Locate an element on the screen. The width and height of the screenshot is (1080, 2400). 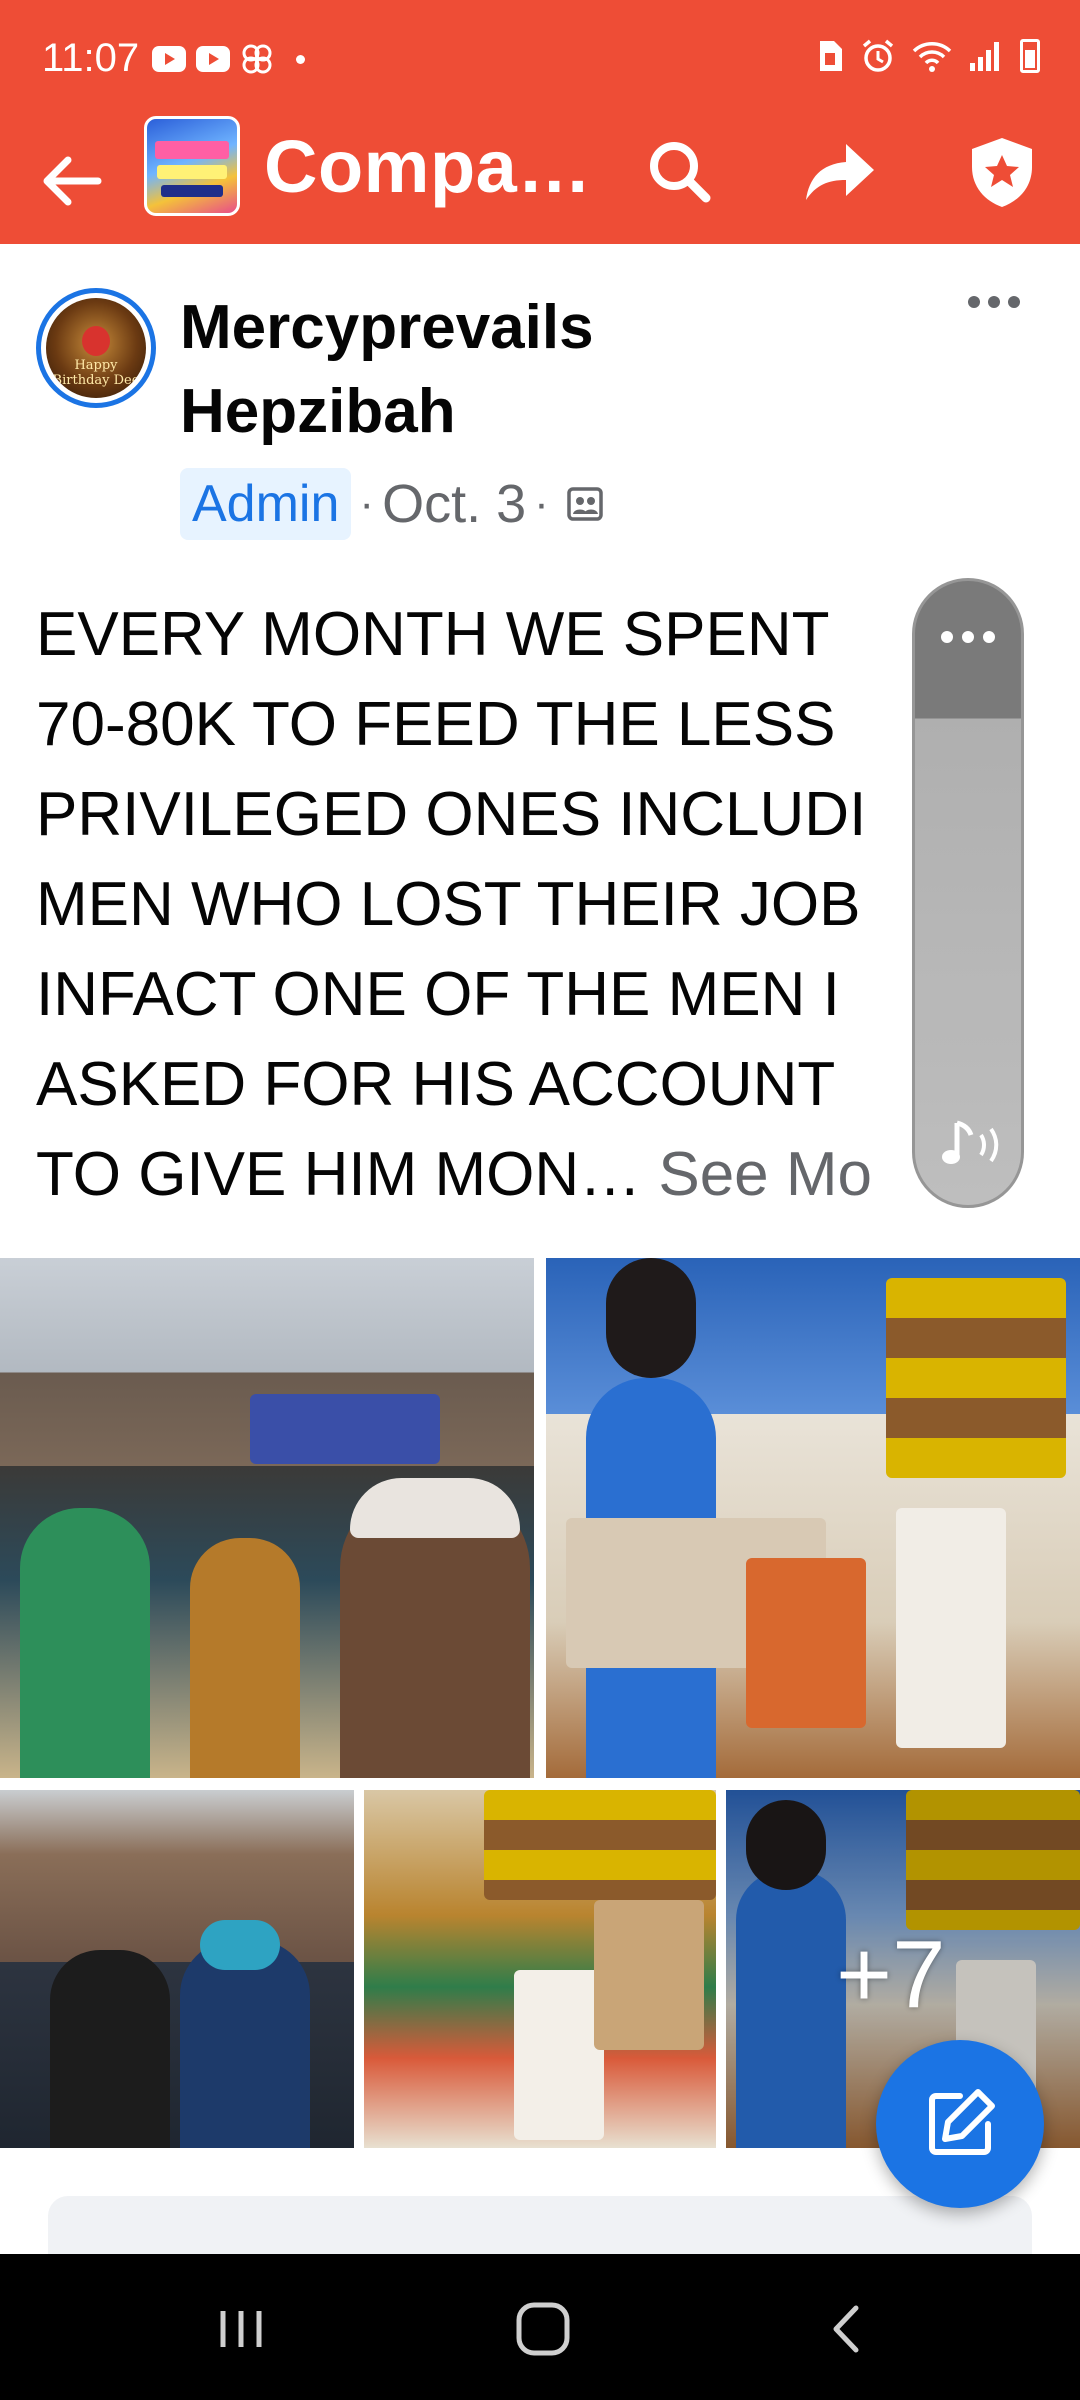
back-icon is located at coordinates (847, 2329).